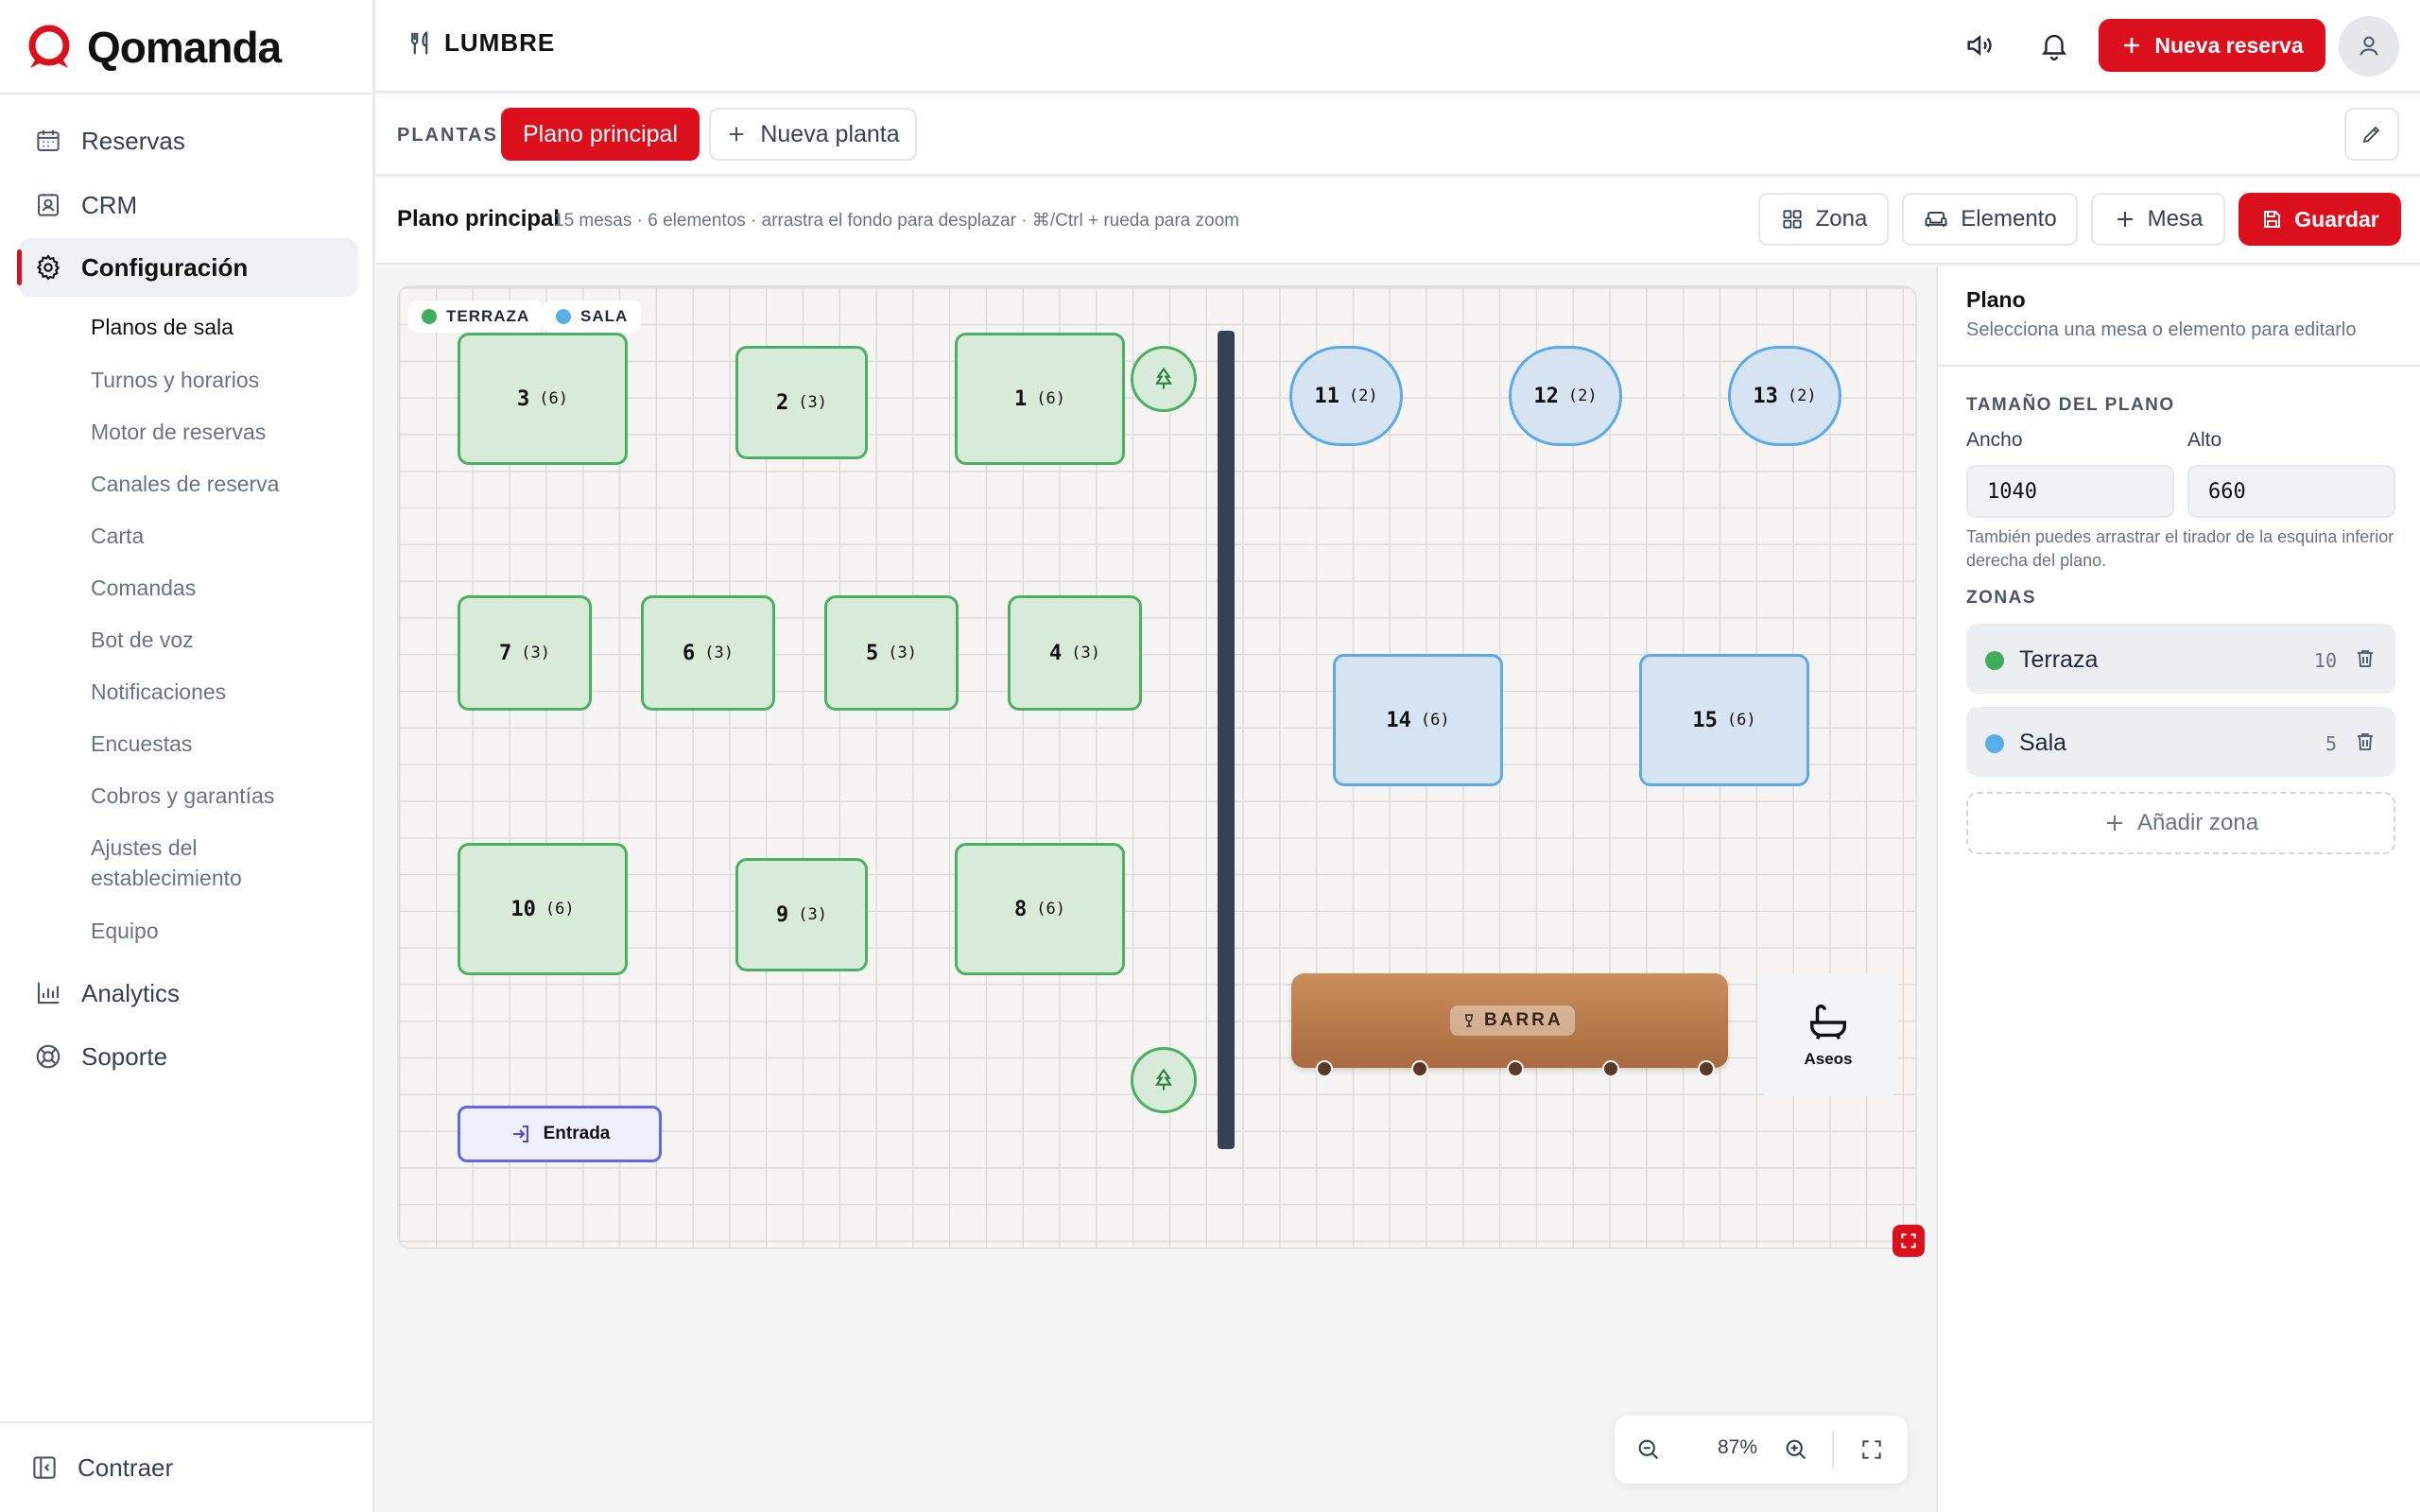 The height and width of the screenshot is (1512, 2420). What do you see at coordinates (195, 863) in the screenshot?
I see `subnav-ajustes: Ajustes del establecimiento` at bounding box center [195, 863].